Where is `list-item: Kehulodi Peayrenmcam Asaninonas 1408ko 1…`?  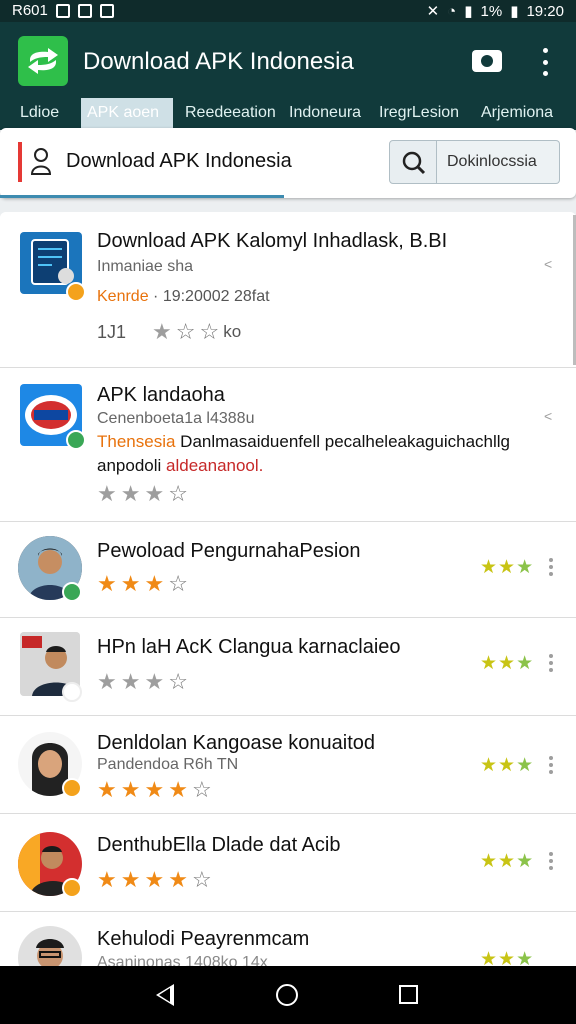 list-item: Kehulodi Peayrenmcam Asaninonas 1408ko 1… is located at coordinates (288, 939).